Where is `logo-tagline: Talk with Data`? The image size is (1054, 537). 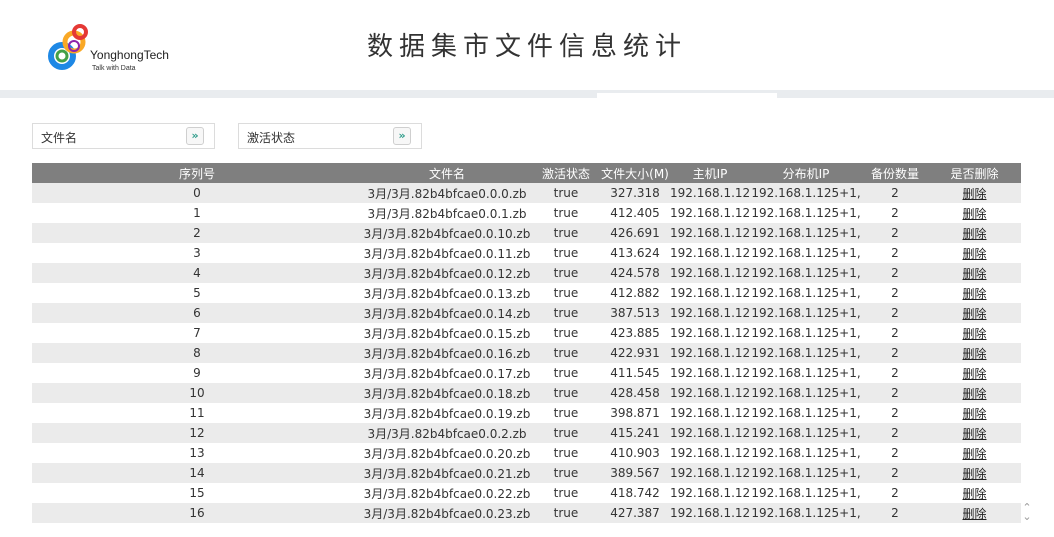
logo-tagline: Talk with Data is located at coordinates (114, 68).